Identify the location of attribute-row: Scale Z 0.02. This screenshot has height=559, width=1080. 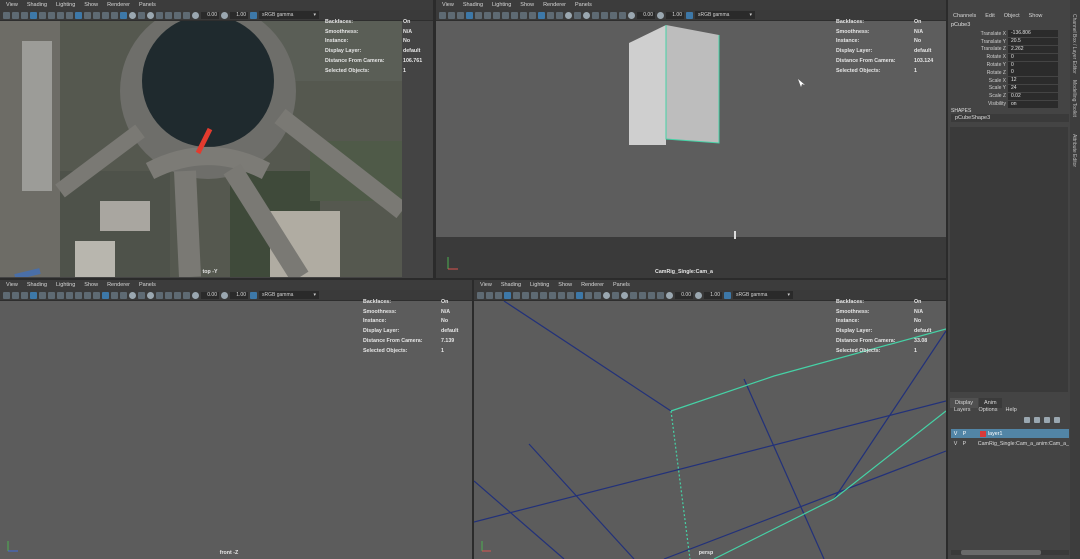
(1009, 96).